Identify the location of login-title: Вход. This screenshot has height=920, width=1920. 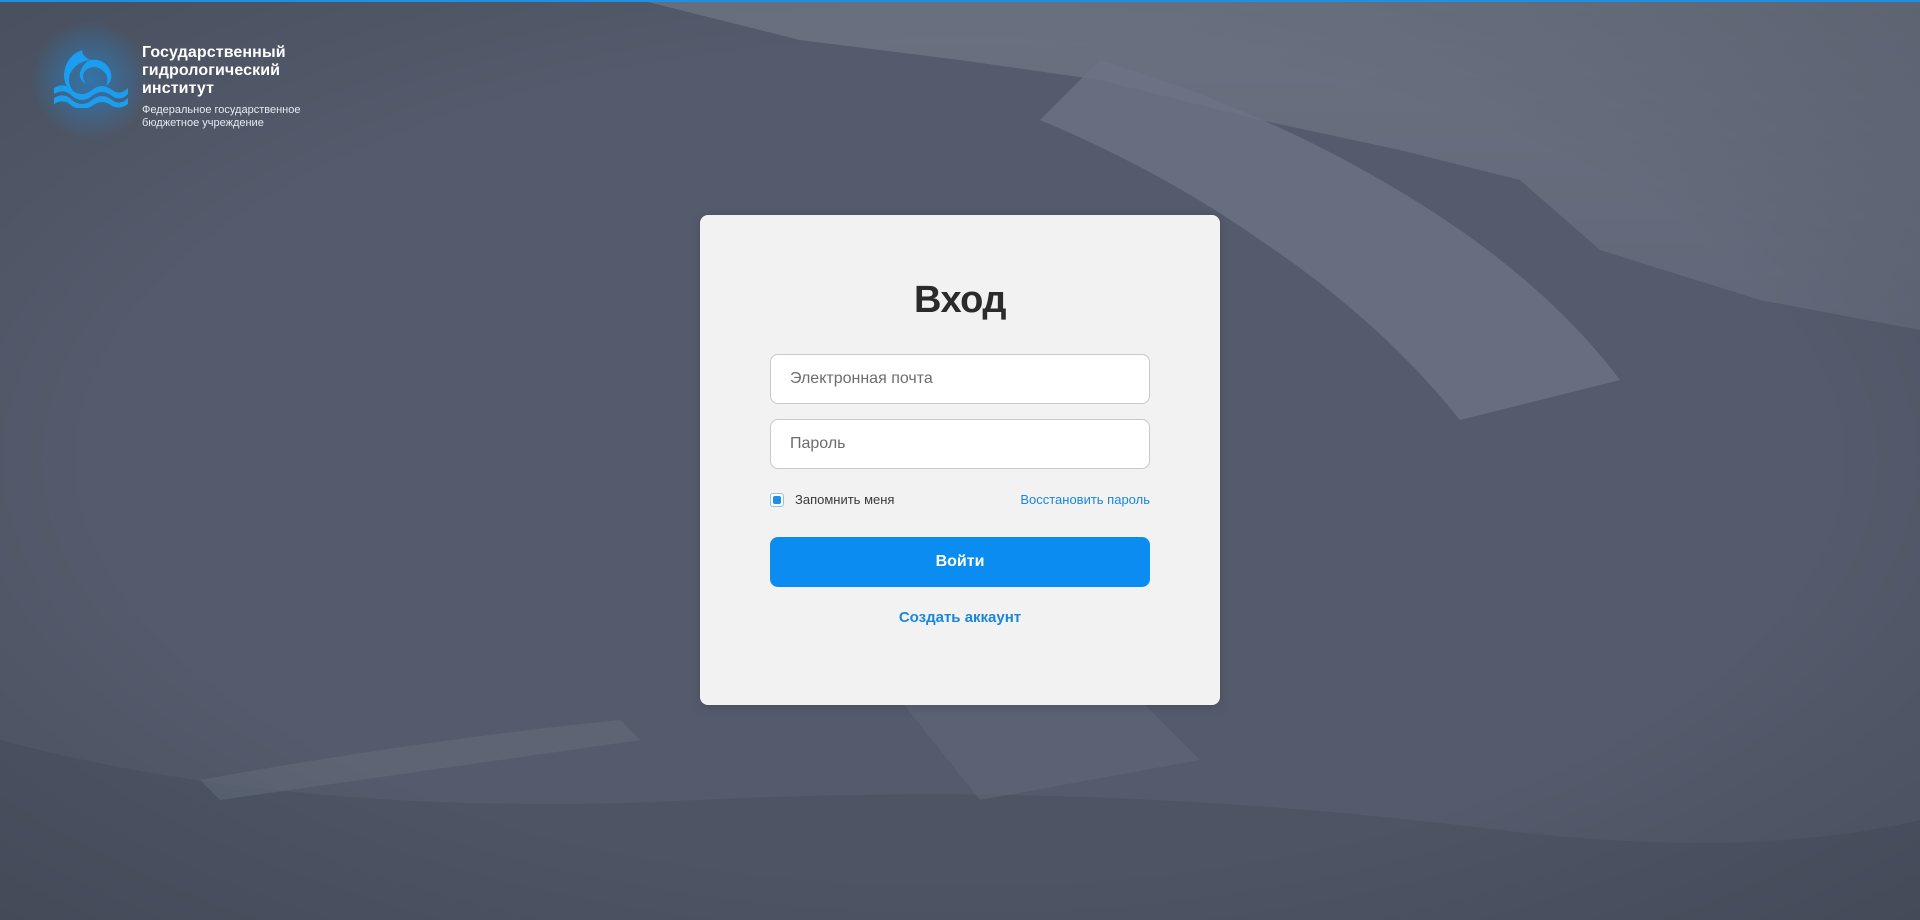
(960, 300).